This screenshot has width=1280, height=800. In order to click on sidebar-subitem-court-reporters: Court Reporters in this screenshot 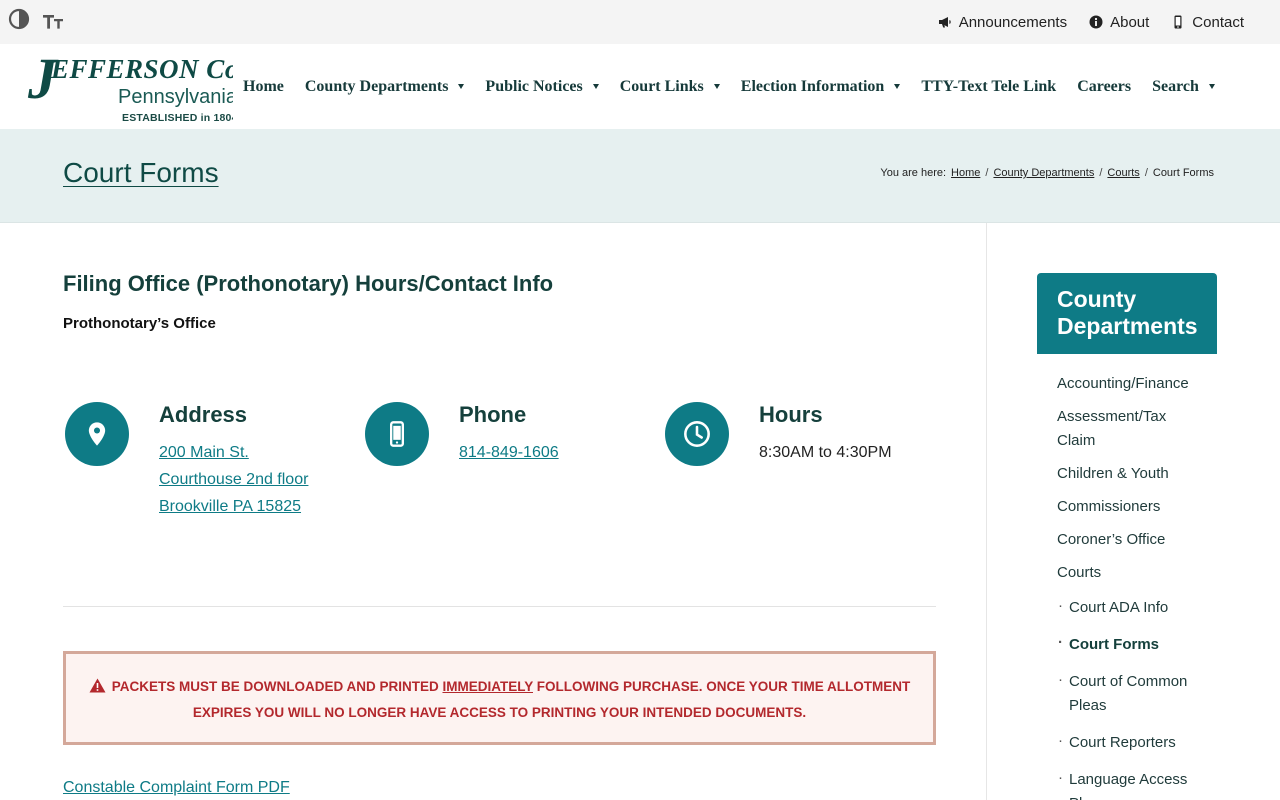, I will do `click(1134, 742)`.